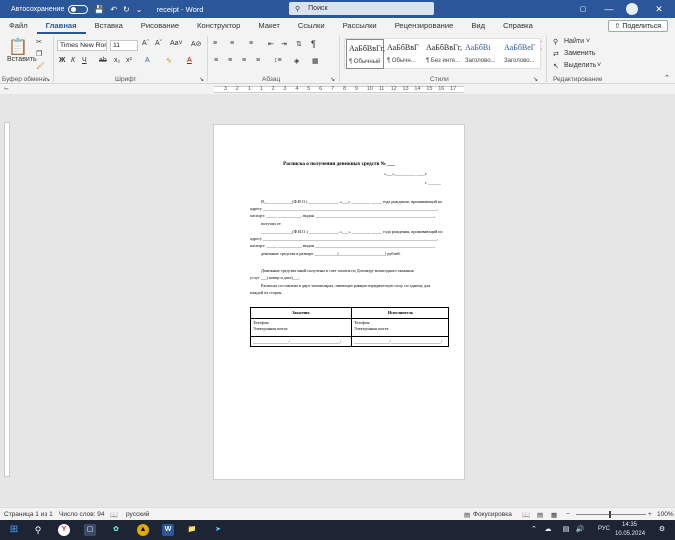 Image resolution: width=675 pixels, height=540 pixels. What do you see at coordinates (114, 515) in the screenshot?
I see `proofing-icon: 📖` at bounding box center [114, 515].